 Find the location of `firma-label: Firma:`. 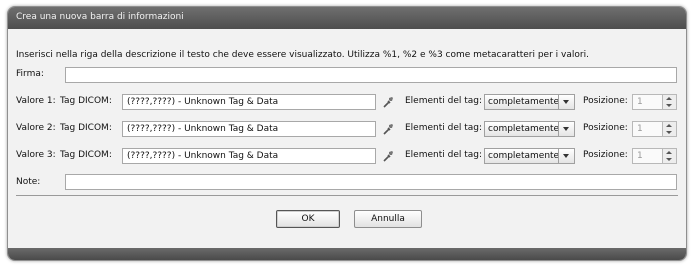

firma-label: Firma: is located at coordinates (30, 74).